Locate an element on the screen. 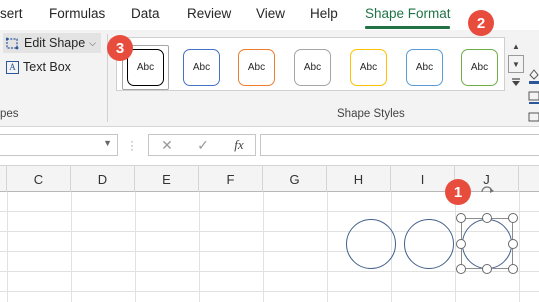 The width and height of the screenshot is (539, 302). resize-handle-nw is located at coordinates (461, 218).